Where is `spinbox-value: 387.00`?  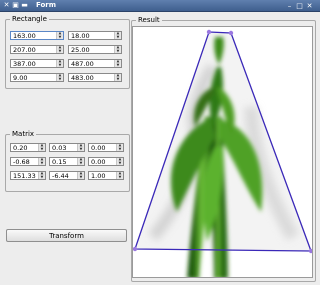
spinbox-value: 387.00 is located at coordinates (24, 64).